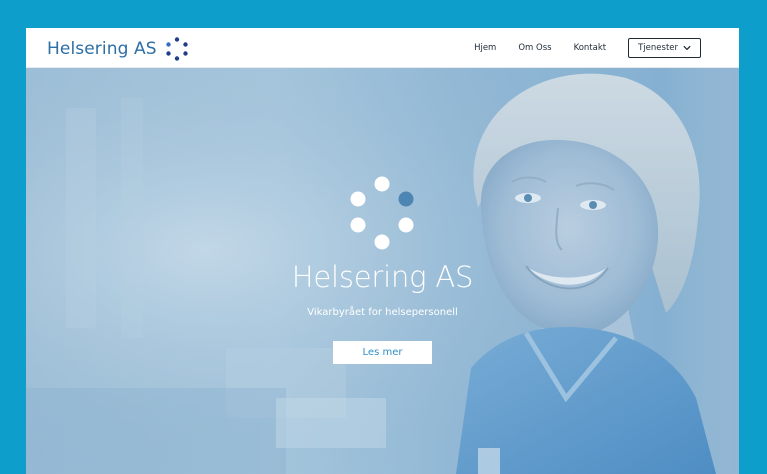 This screenshot has width=767, height=474. Describe the element at coordinates (382, 352) in the screenshot. I see `les-mer-button: Les mer` at that location.